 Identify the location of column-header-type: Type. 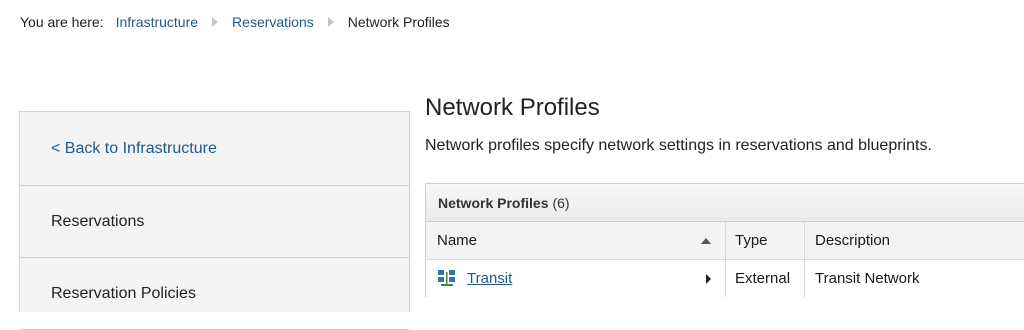
(765, 240).